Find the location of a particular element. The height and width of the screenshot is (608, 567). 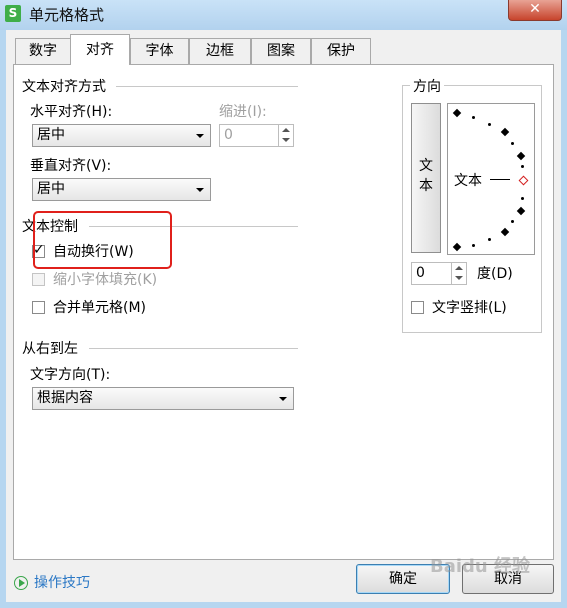

degree-label: 度(D) is located at coordinates (495, 274).